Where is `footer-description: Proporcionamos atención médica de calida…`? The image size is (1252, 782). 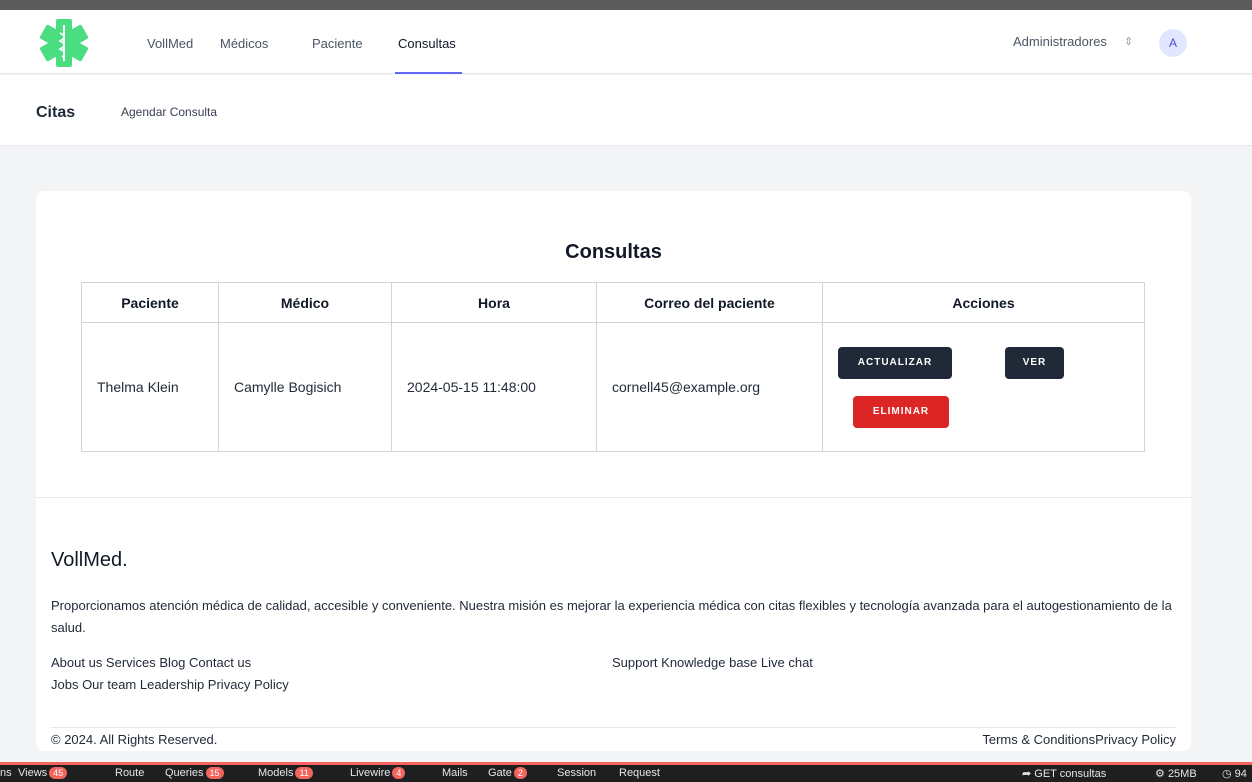
footer-description: Proporcionamos atención médica de calida… is located at coordinates (611, 616).